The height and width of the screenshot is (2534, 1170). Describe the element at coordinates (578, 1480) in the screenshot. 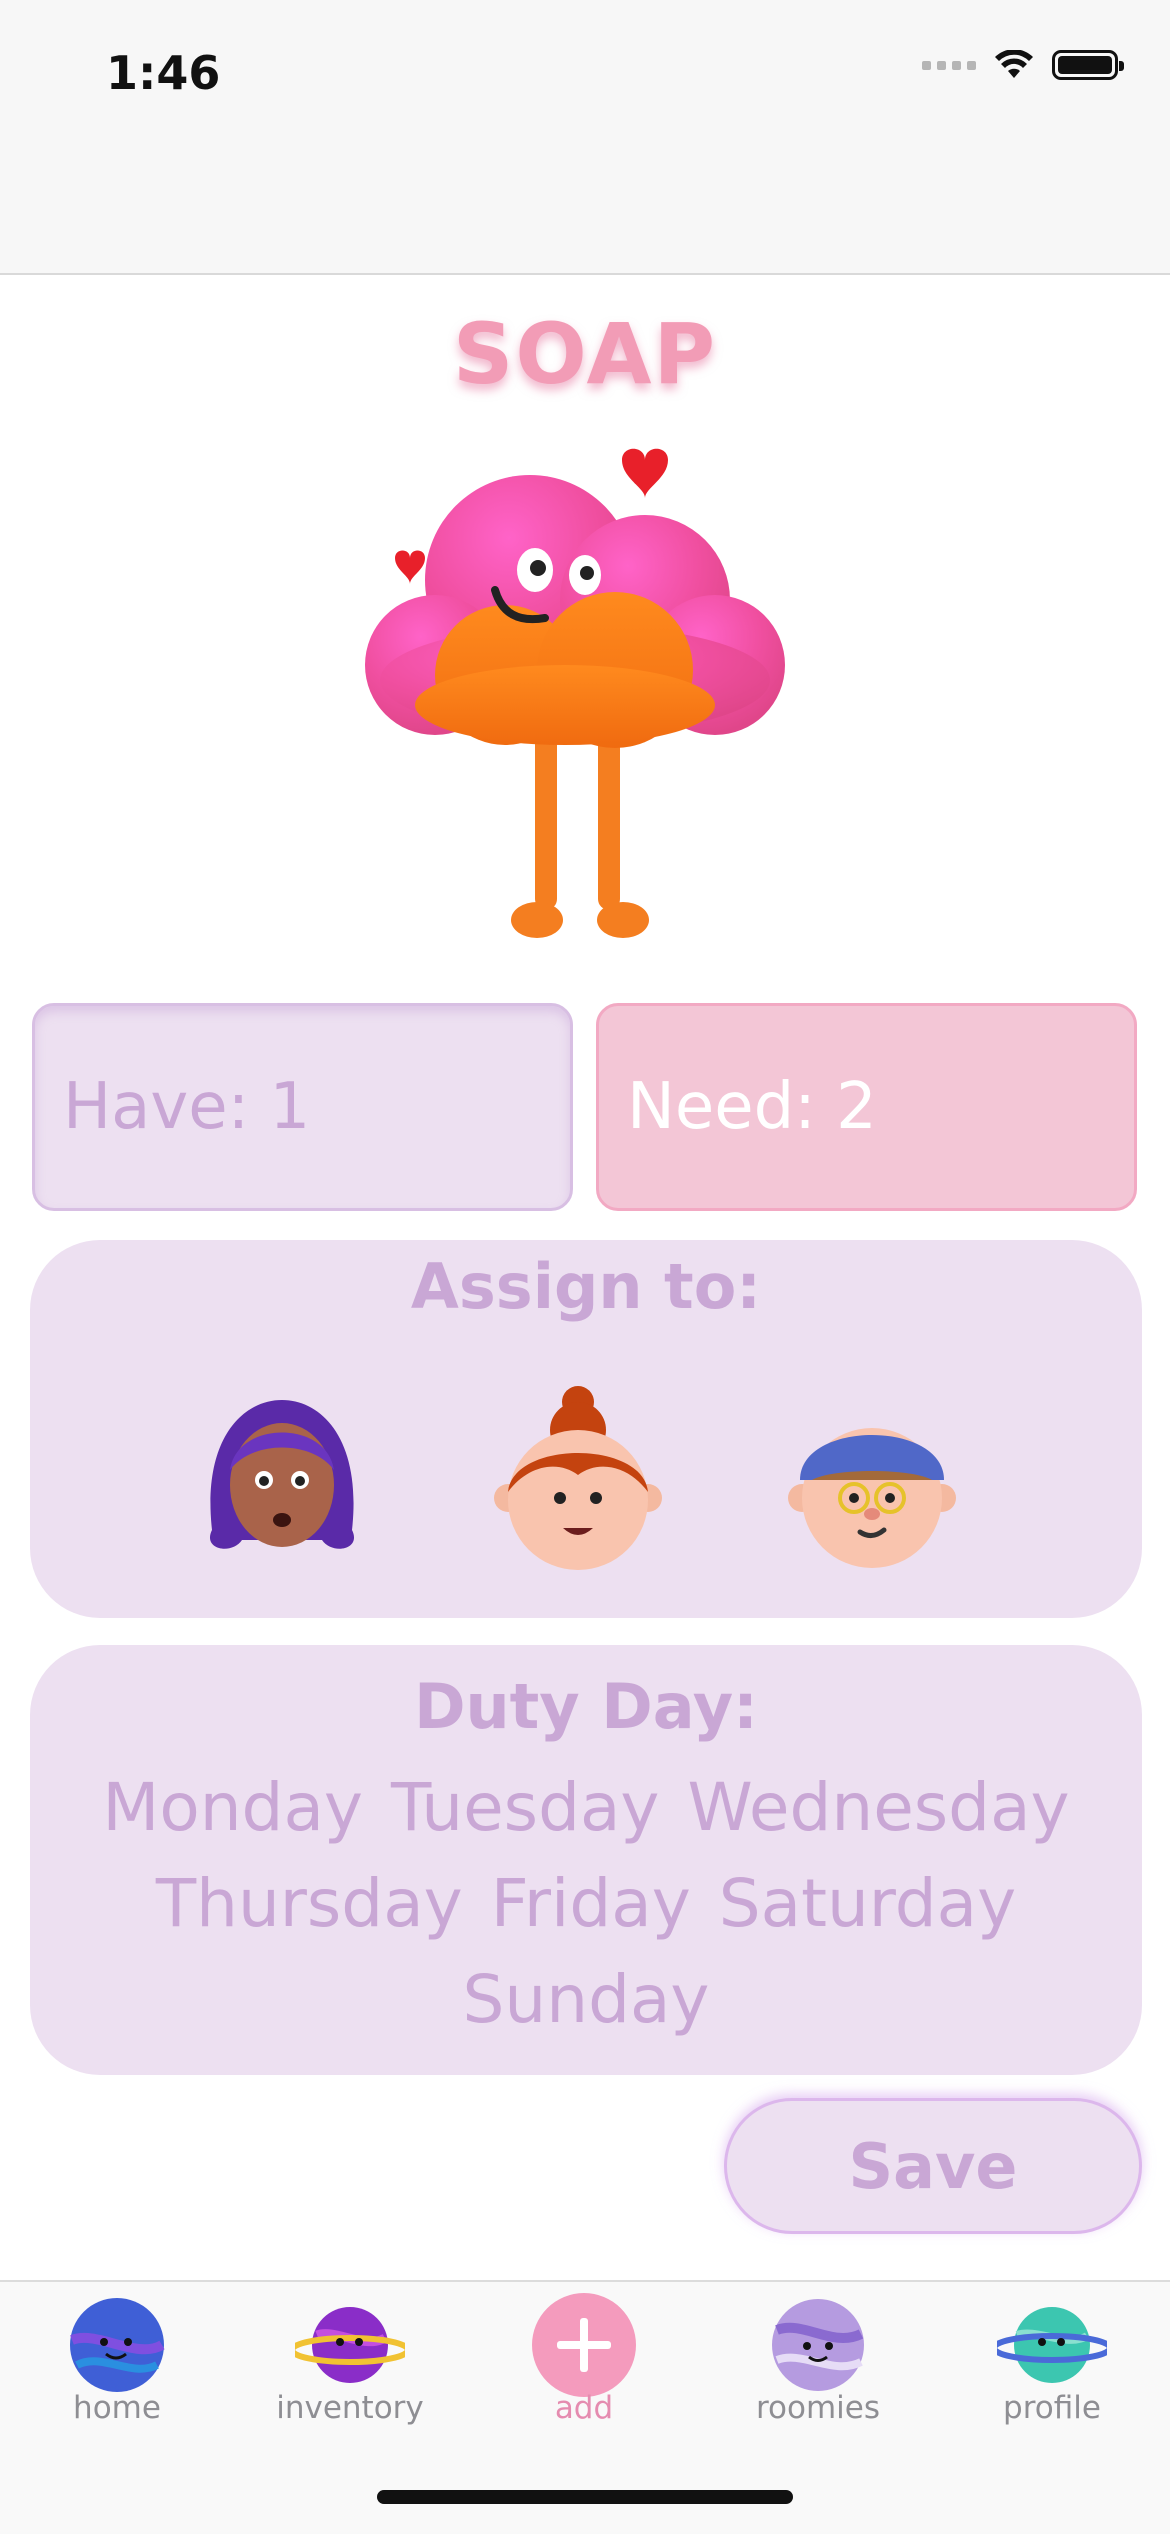

I see `avatar-red-bun-icon` at that location.